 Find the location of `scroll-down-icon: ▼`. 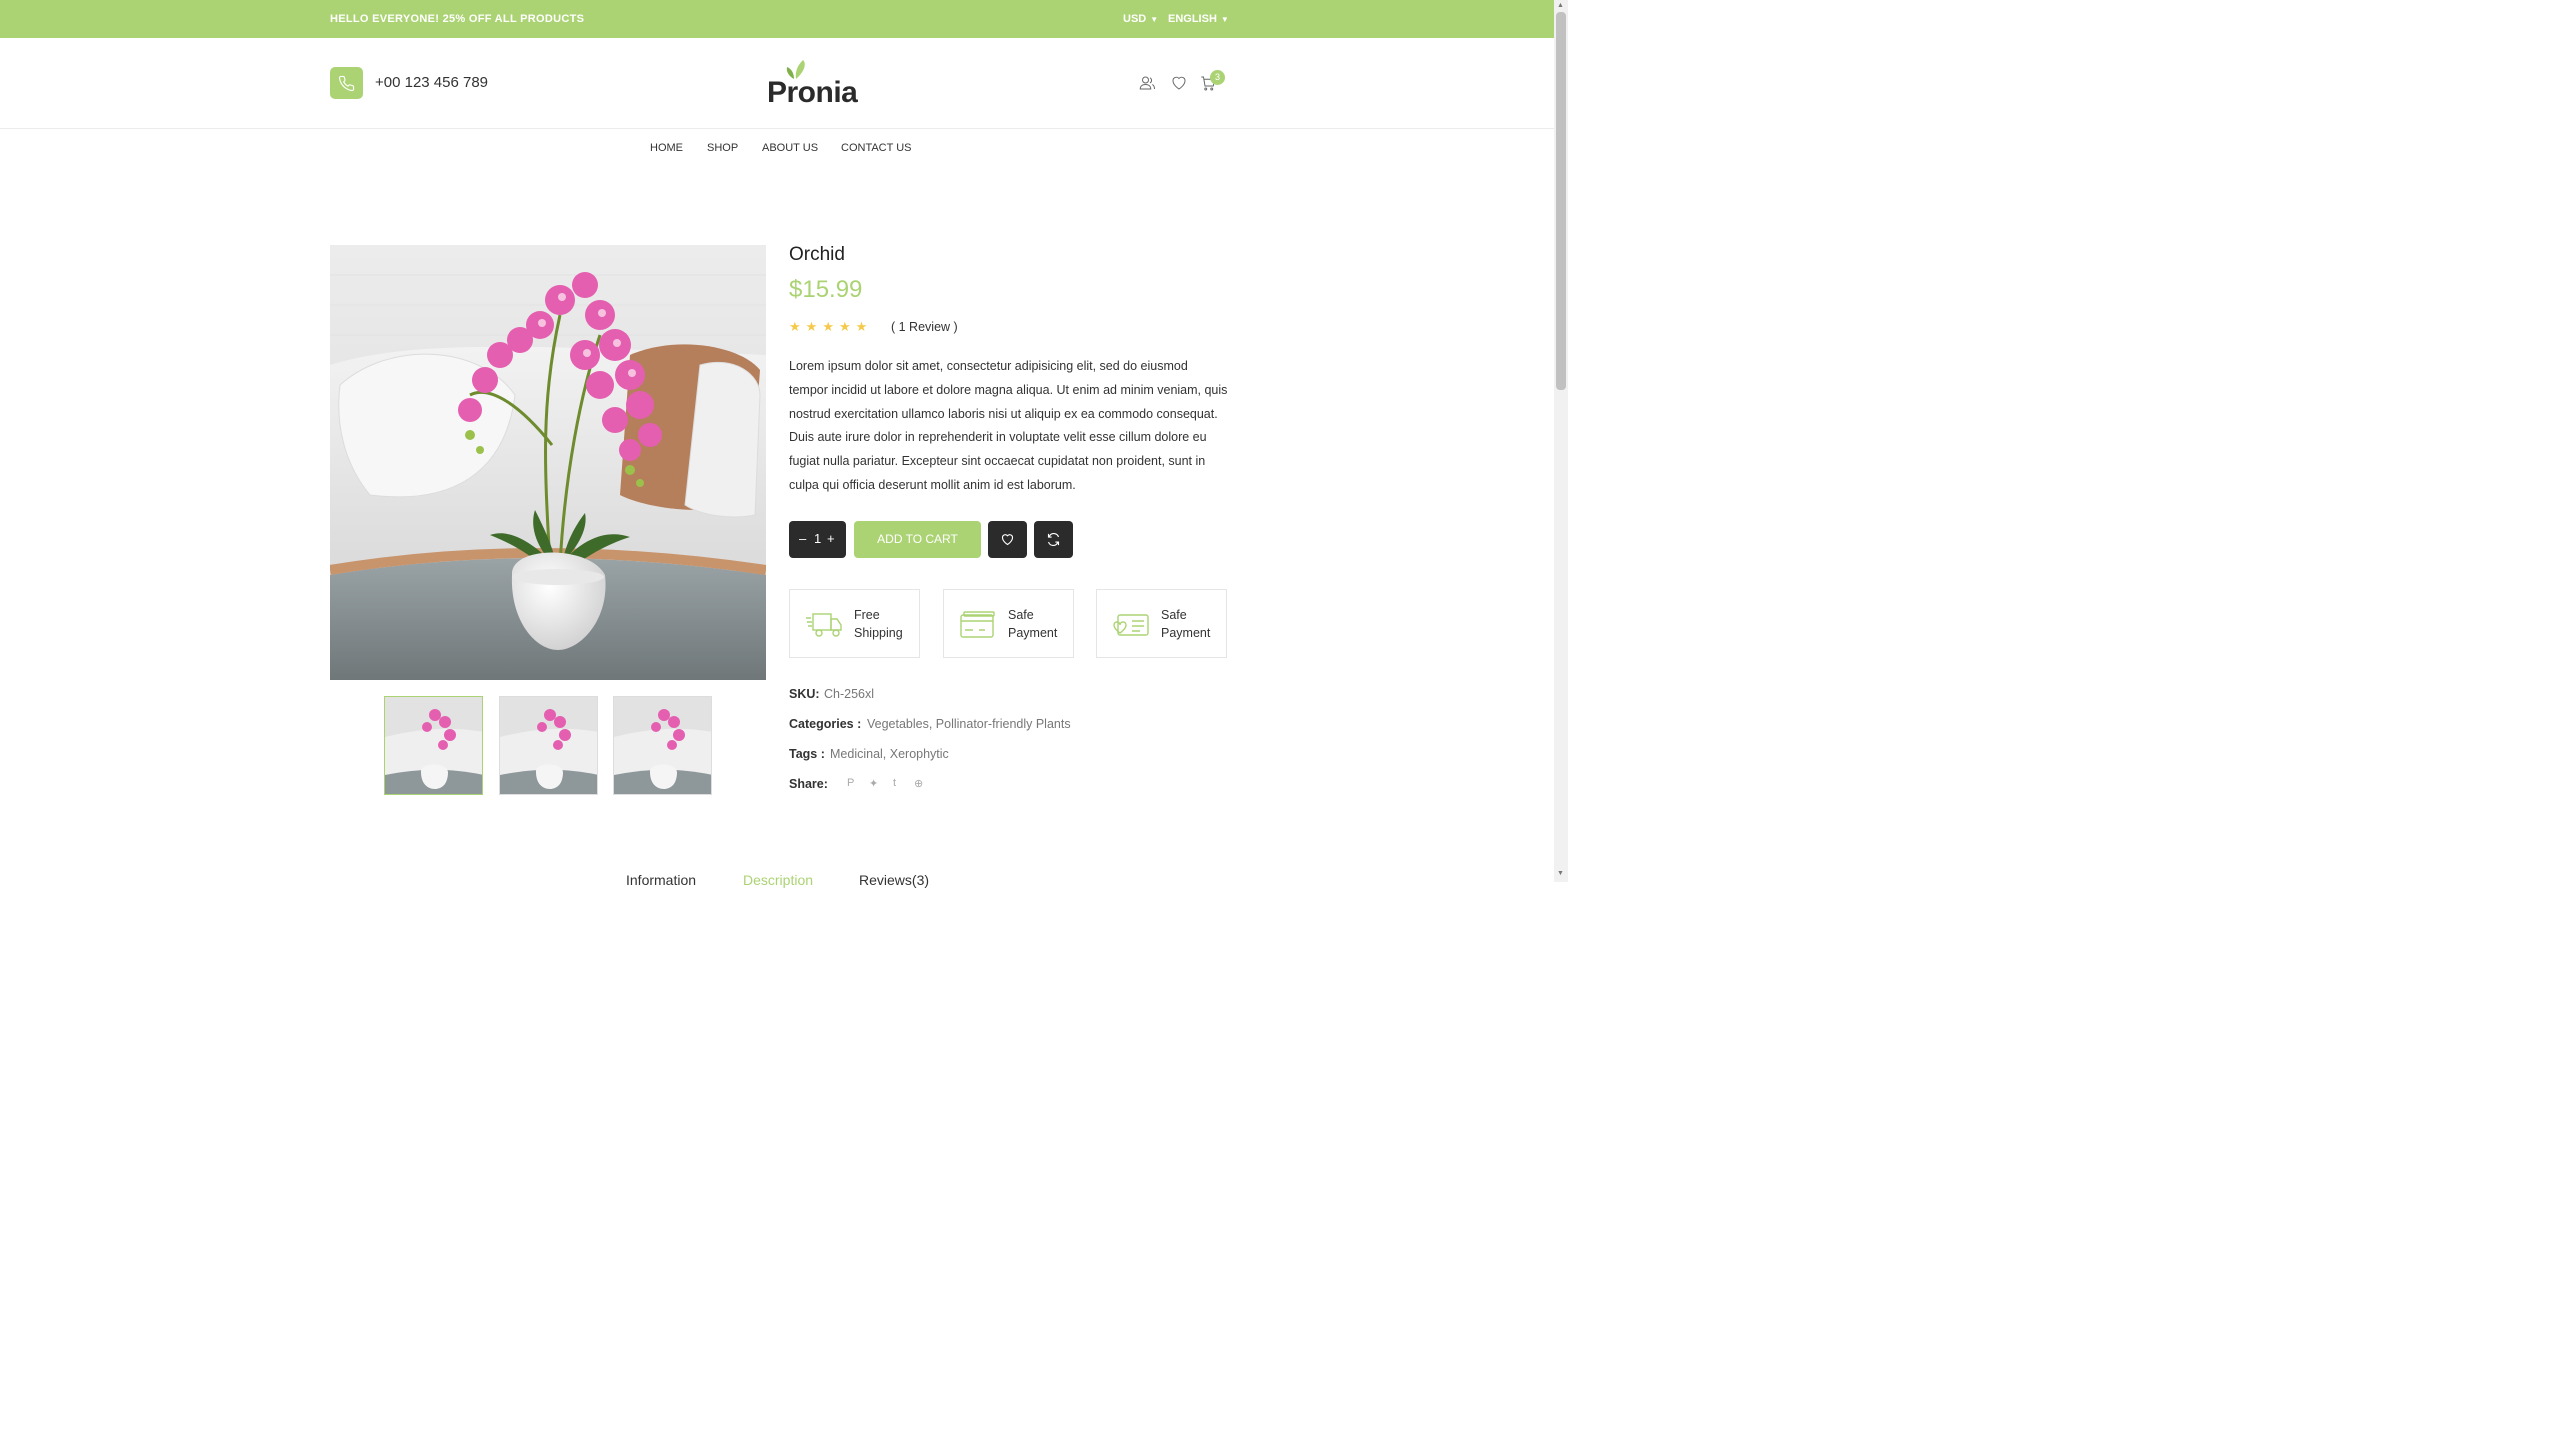

scroll-down-icon: ▼ is located at coordinates (1560, 873).